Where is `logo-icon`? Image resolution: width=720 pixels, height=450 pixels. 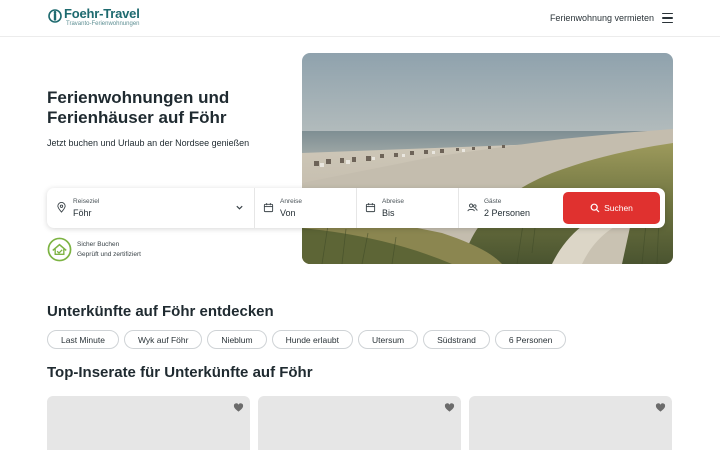
logo-icon is located at coordinates (55, 16).